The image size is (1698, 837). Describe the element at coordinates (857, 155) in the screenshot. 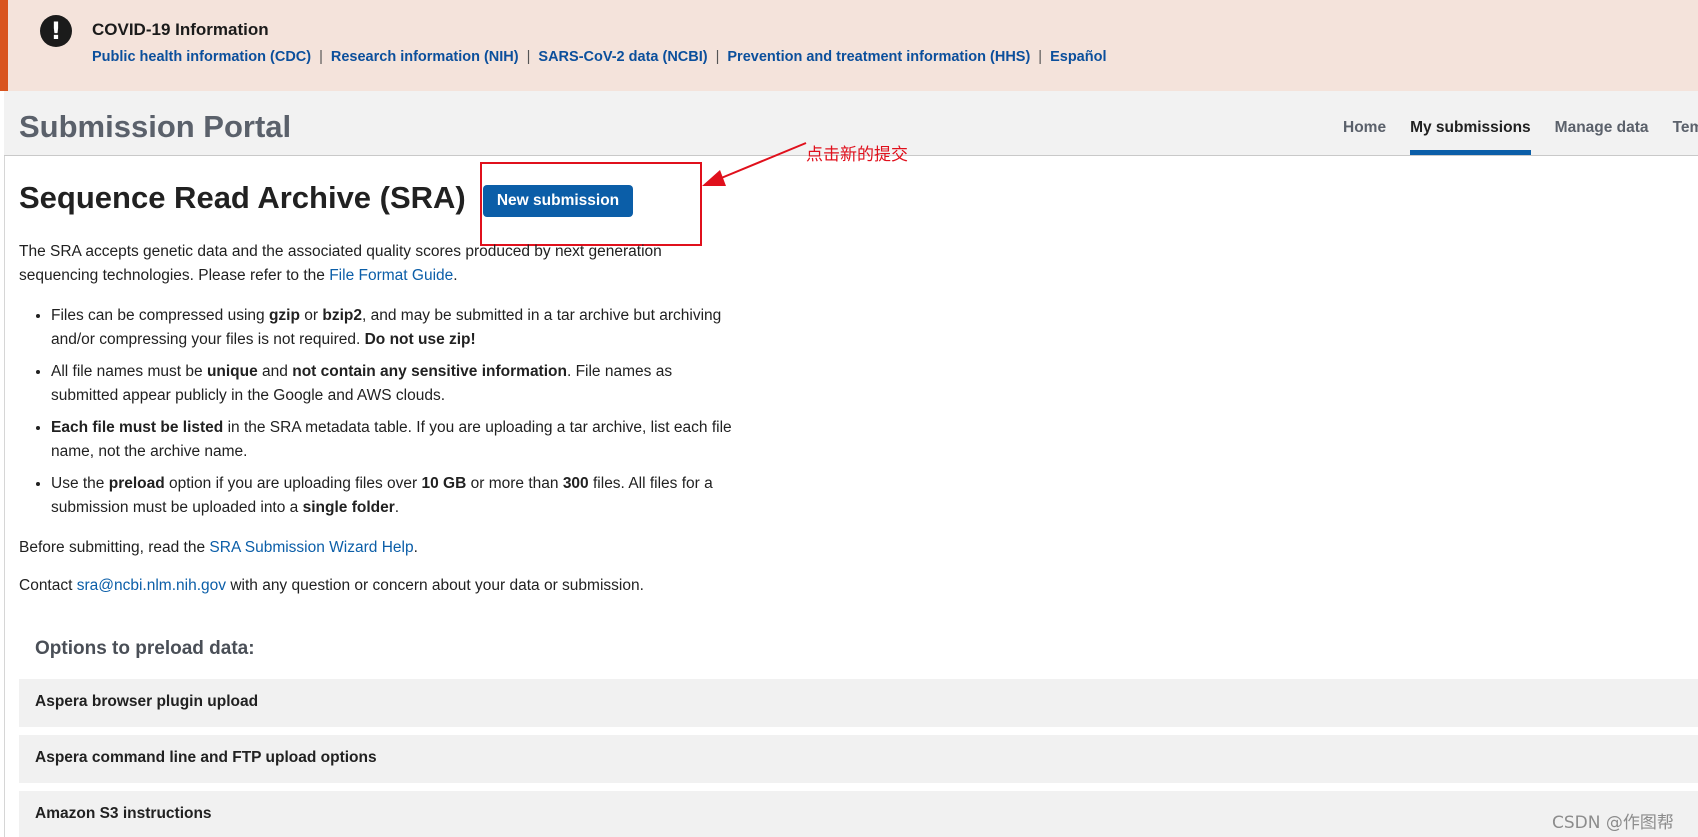

I see `annotation-text: 点击新的提交` at that location.